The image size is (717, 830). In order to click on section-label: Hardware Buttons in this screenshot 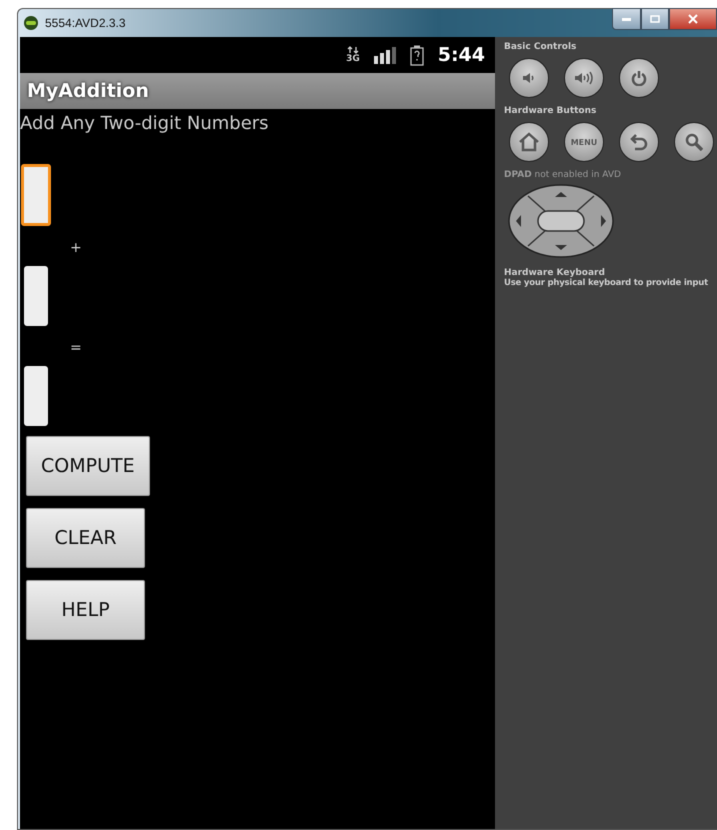, I will do `click(551, 111)`.